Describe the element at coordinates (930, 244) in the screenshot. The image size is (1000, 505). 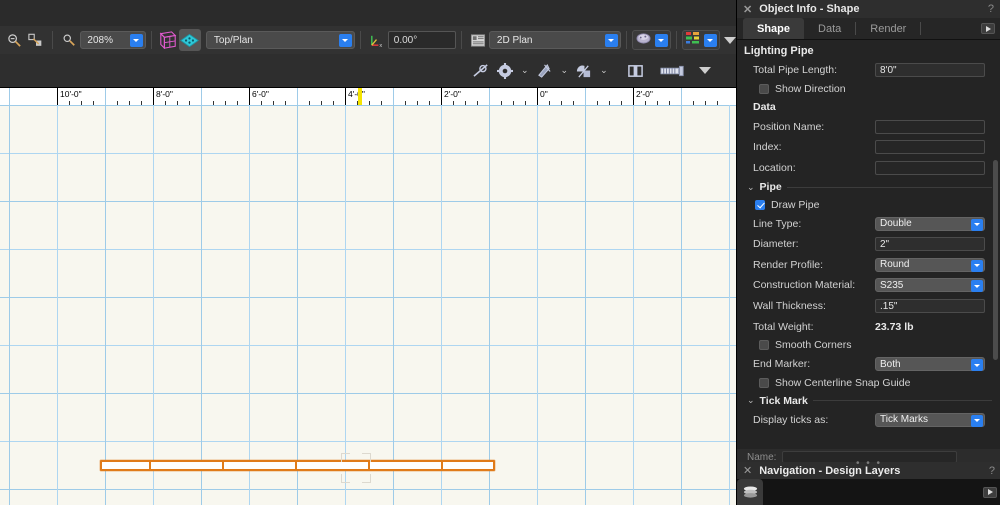
I see `diameter-input: 2"` at that location.